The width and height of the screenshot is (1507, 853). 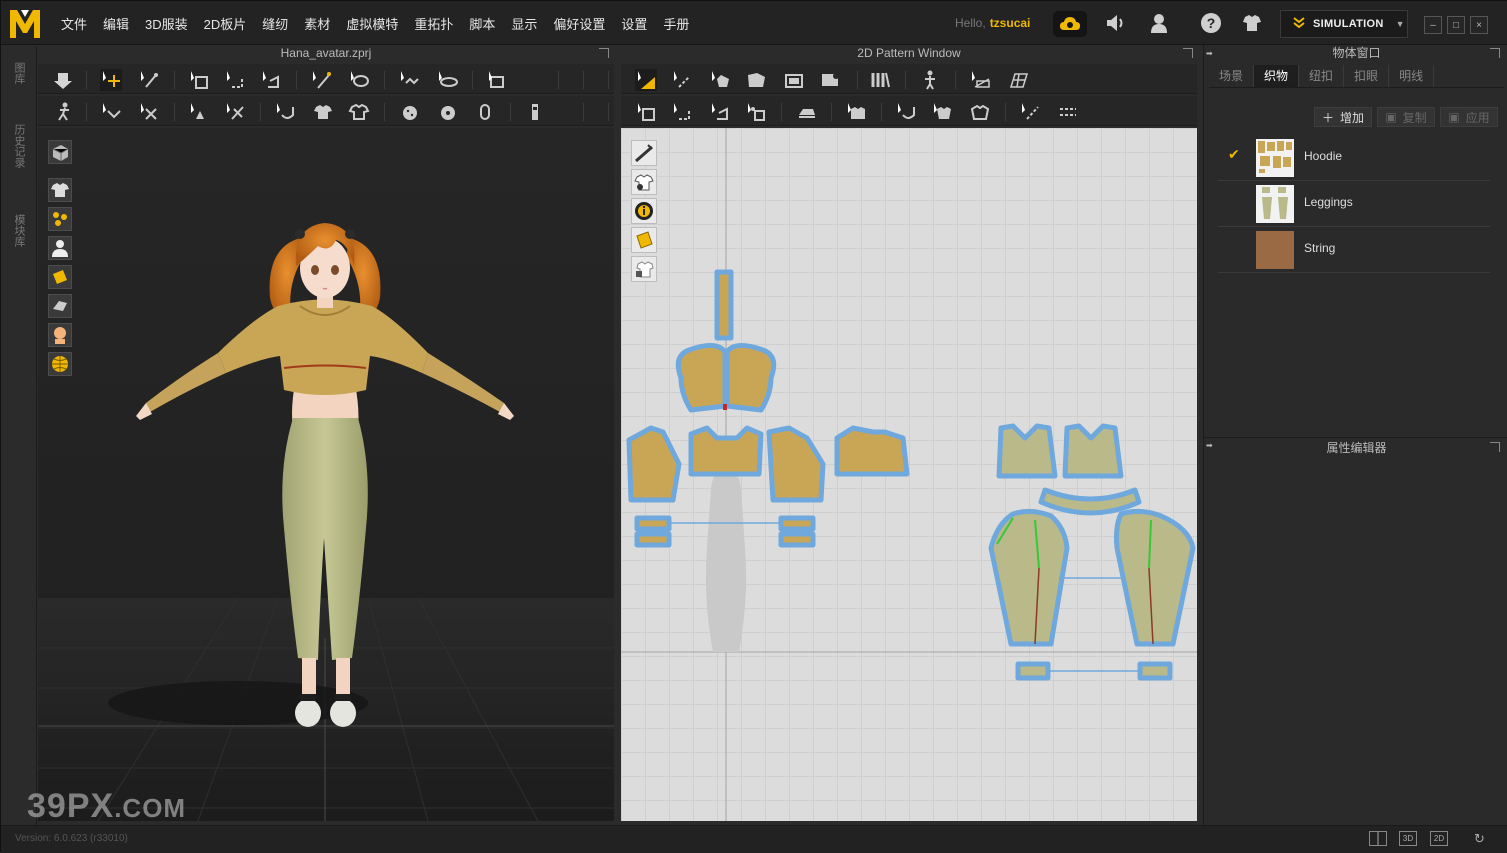 What do you see at coordinates (447, 112) in the screenshot?
I see `button-select-icon` at bounding box center [447, 112].